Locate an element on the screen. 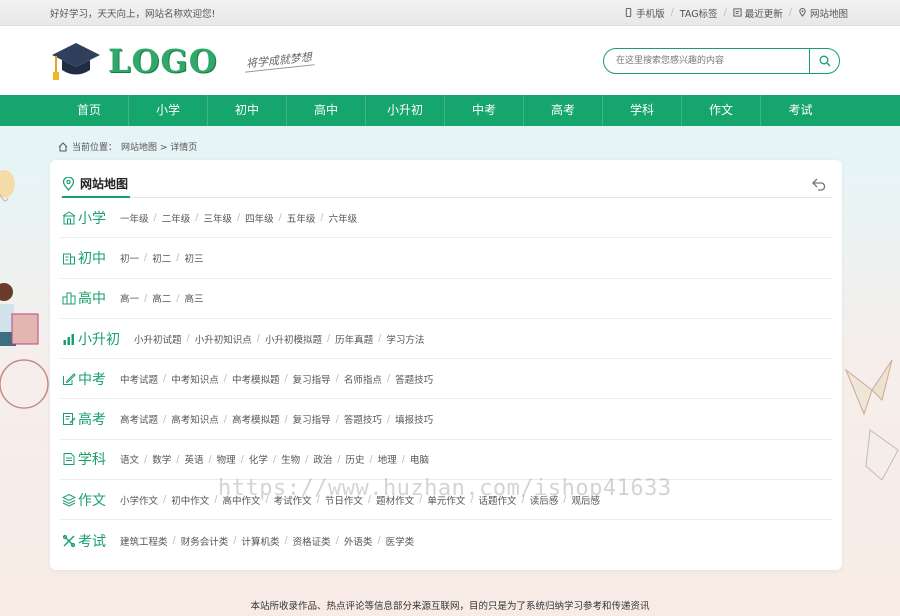 The height and width of the screenshot is (616, 900). back-arrow-icon is located at coordinates (820, 184).